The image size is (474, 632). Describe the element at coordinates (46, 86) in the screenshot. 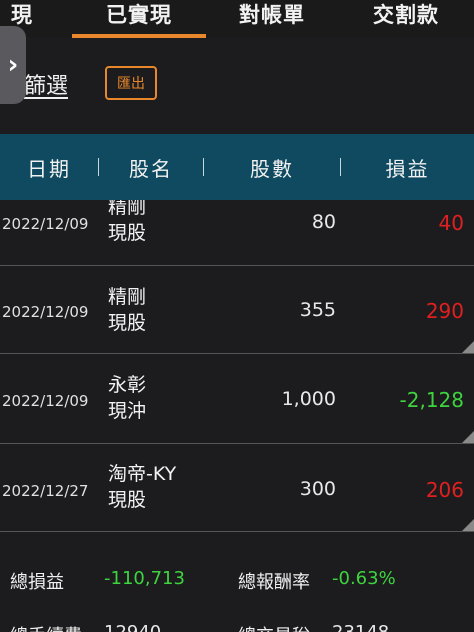

I see `filter-label: 篩選` at that location.